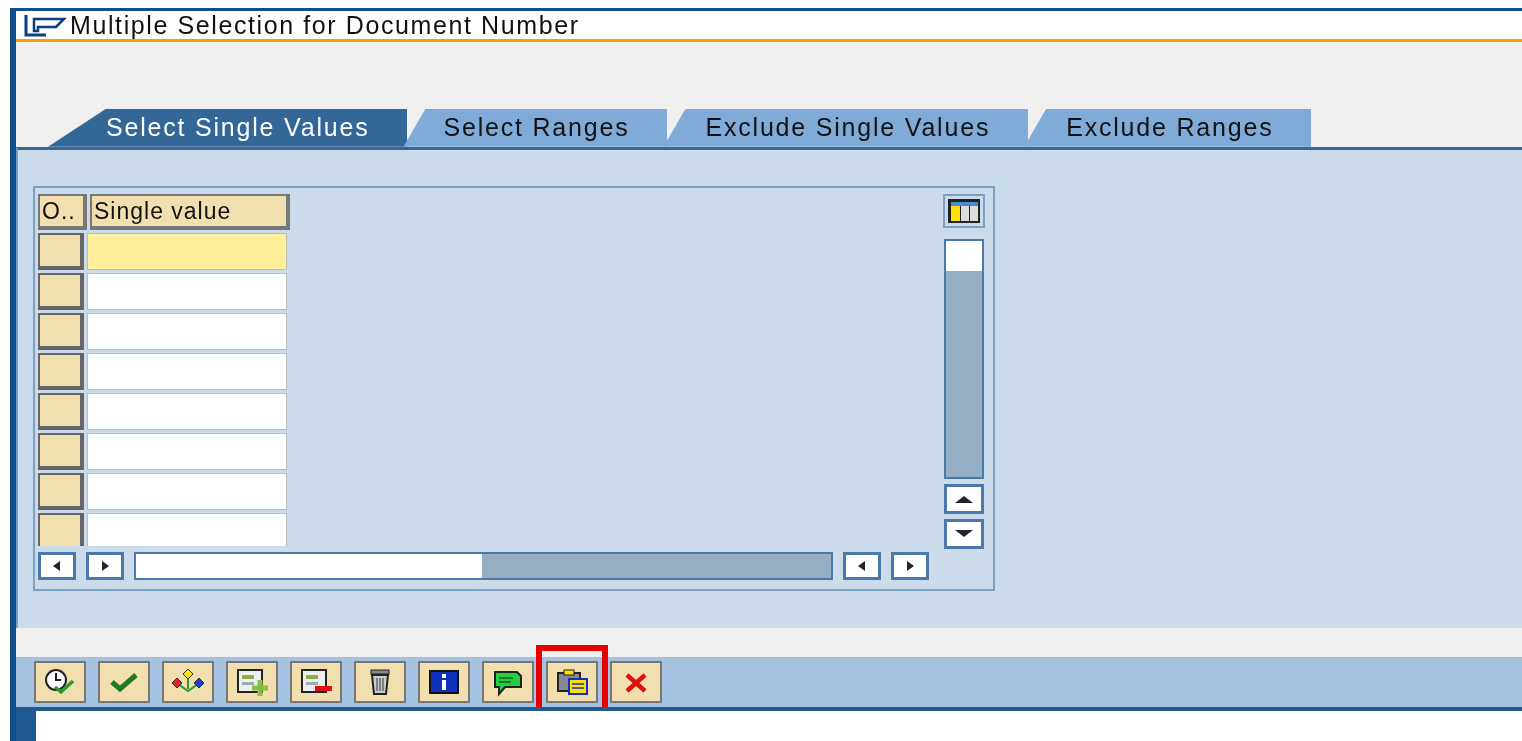 Image resolution: width=1522 pixels, height=741 pixels. I want to click on tab: Exclude Ranges, so click(1168, 127).